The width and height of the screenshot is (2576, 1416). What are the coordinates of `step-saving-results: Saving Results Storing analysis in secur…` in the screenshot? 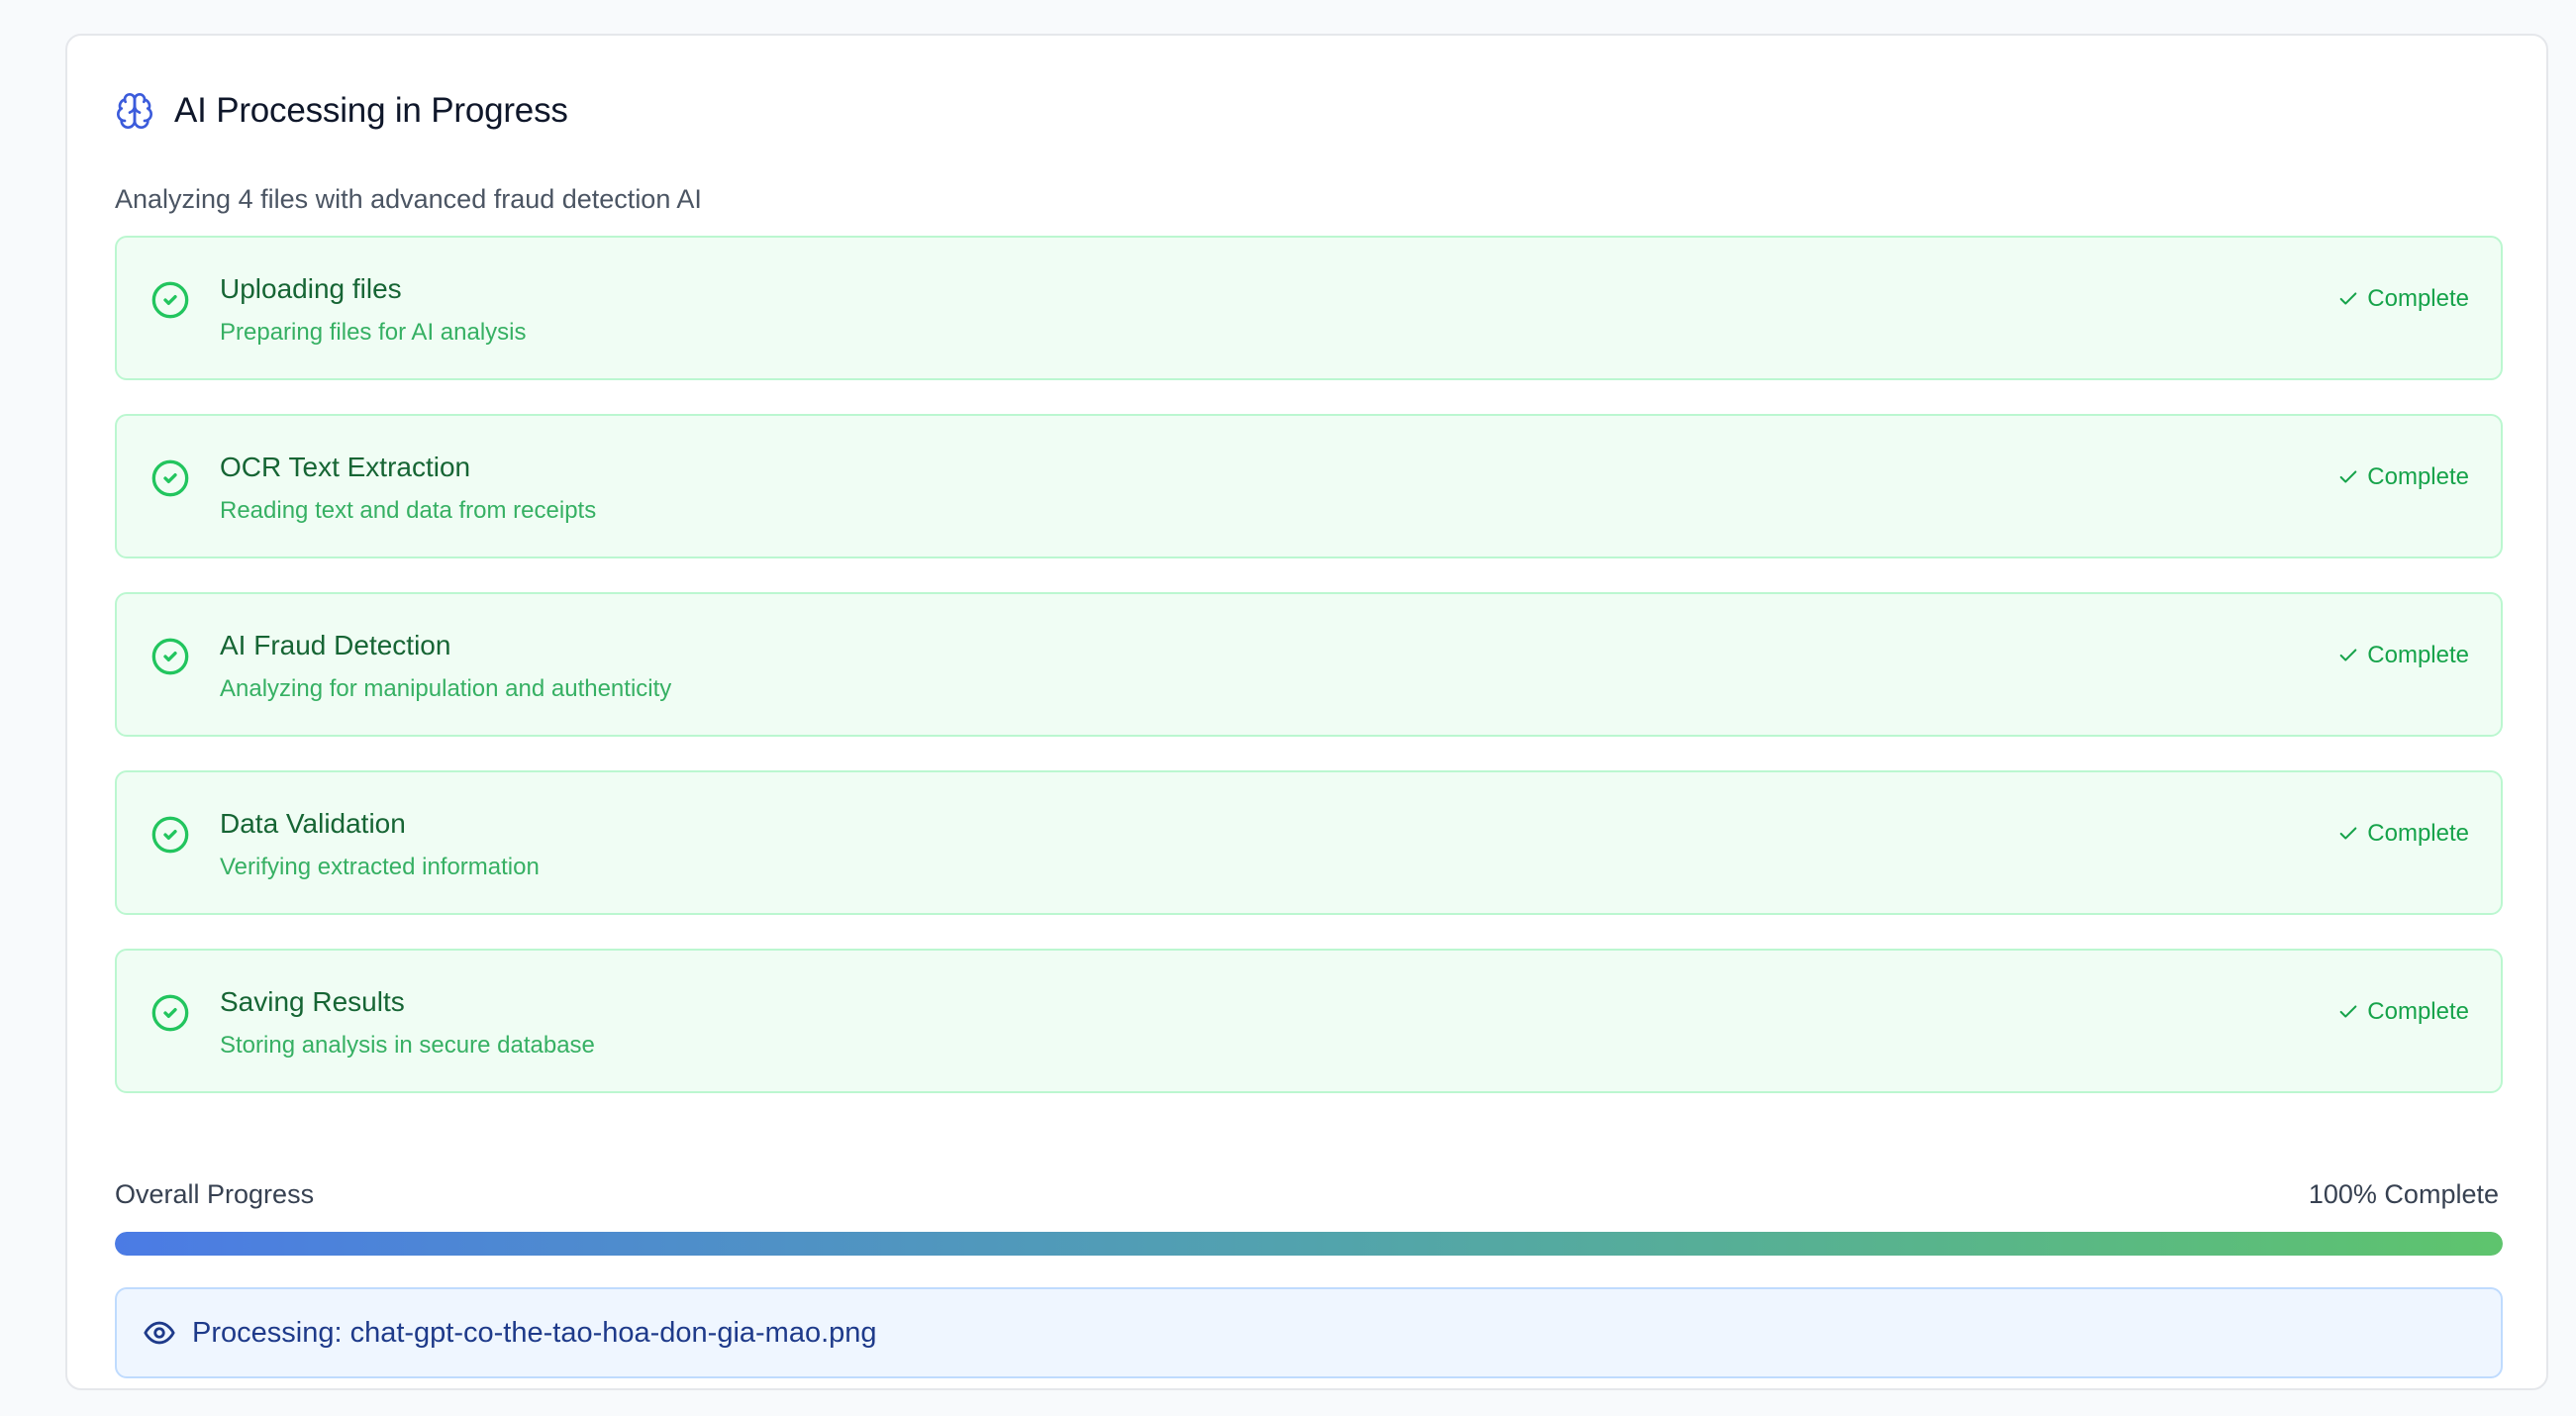 It's located at (1309, 1021).